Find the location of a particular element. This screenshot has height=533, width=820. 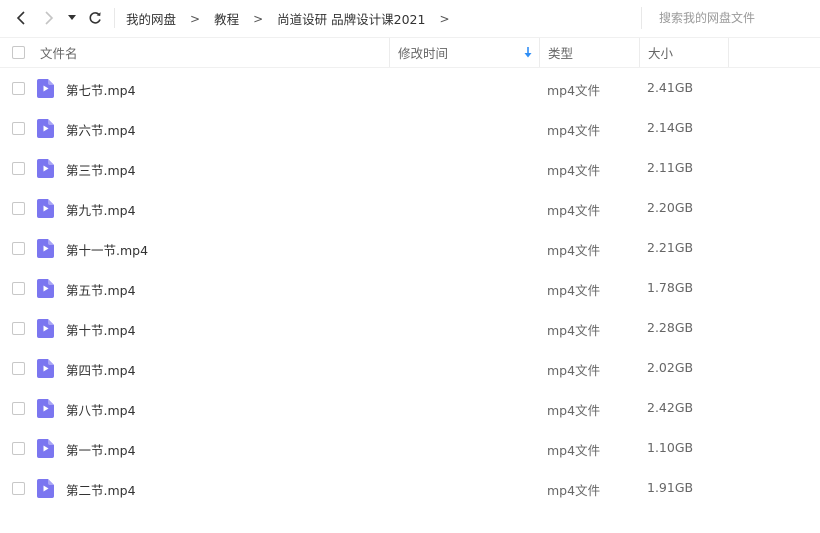

file-name: 第七节.mp4 is located at coordinates (101, 90).